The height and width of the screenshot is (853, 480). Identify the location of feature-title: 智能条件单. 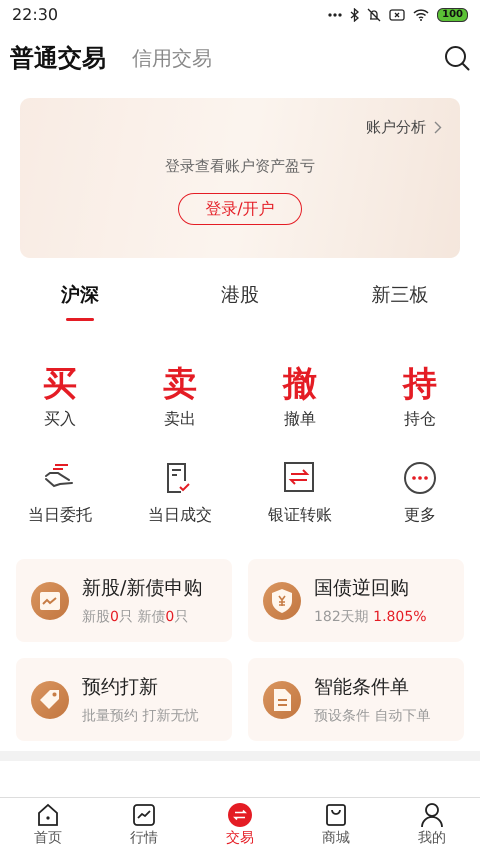
(362, 687).